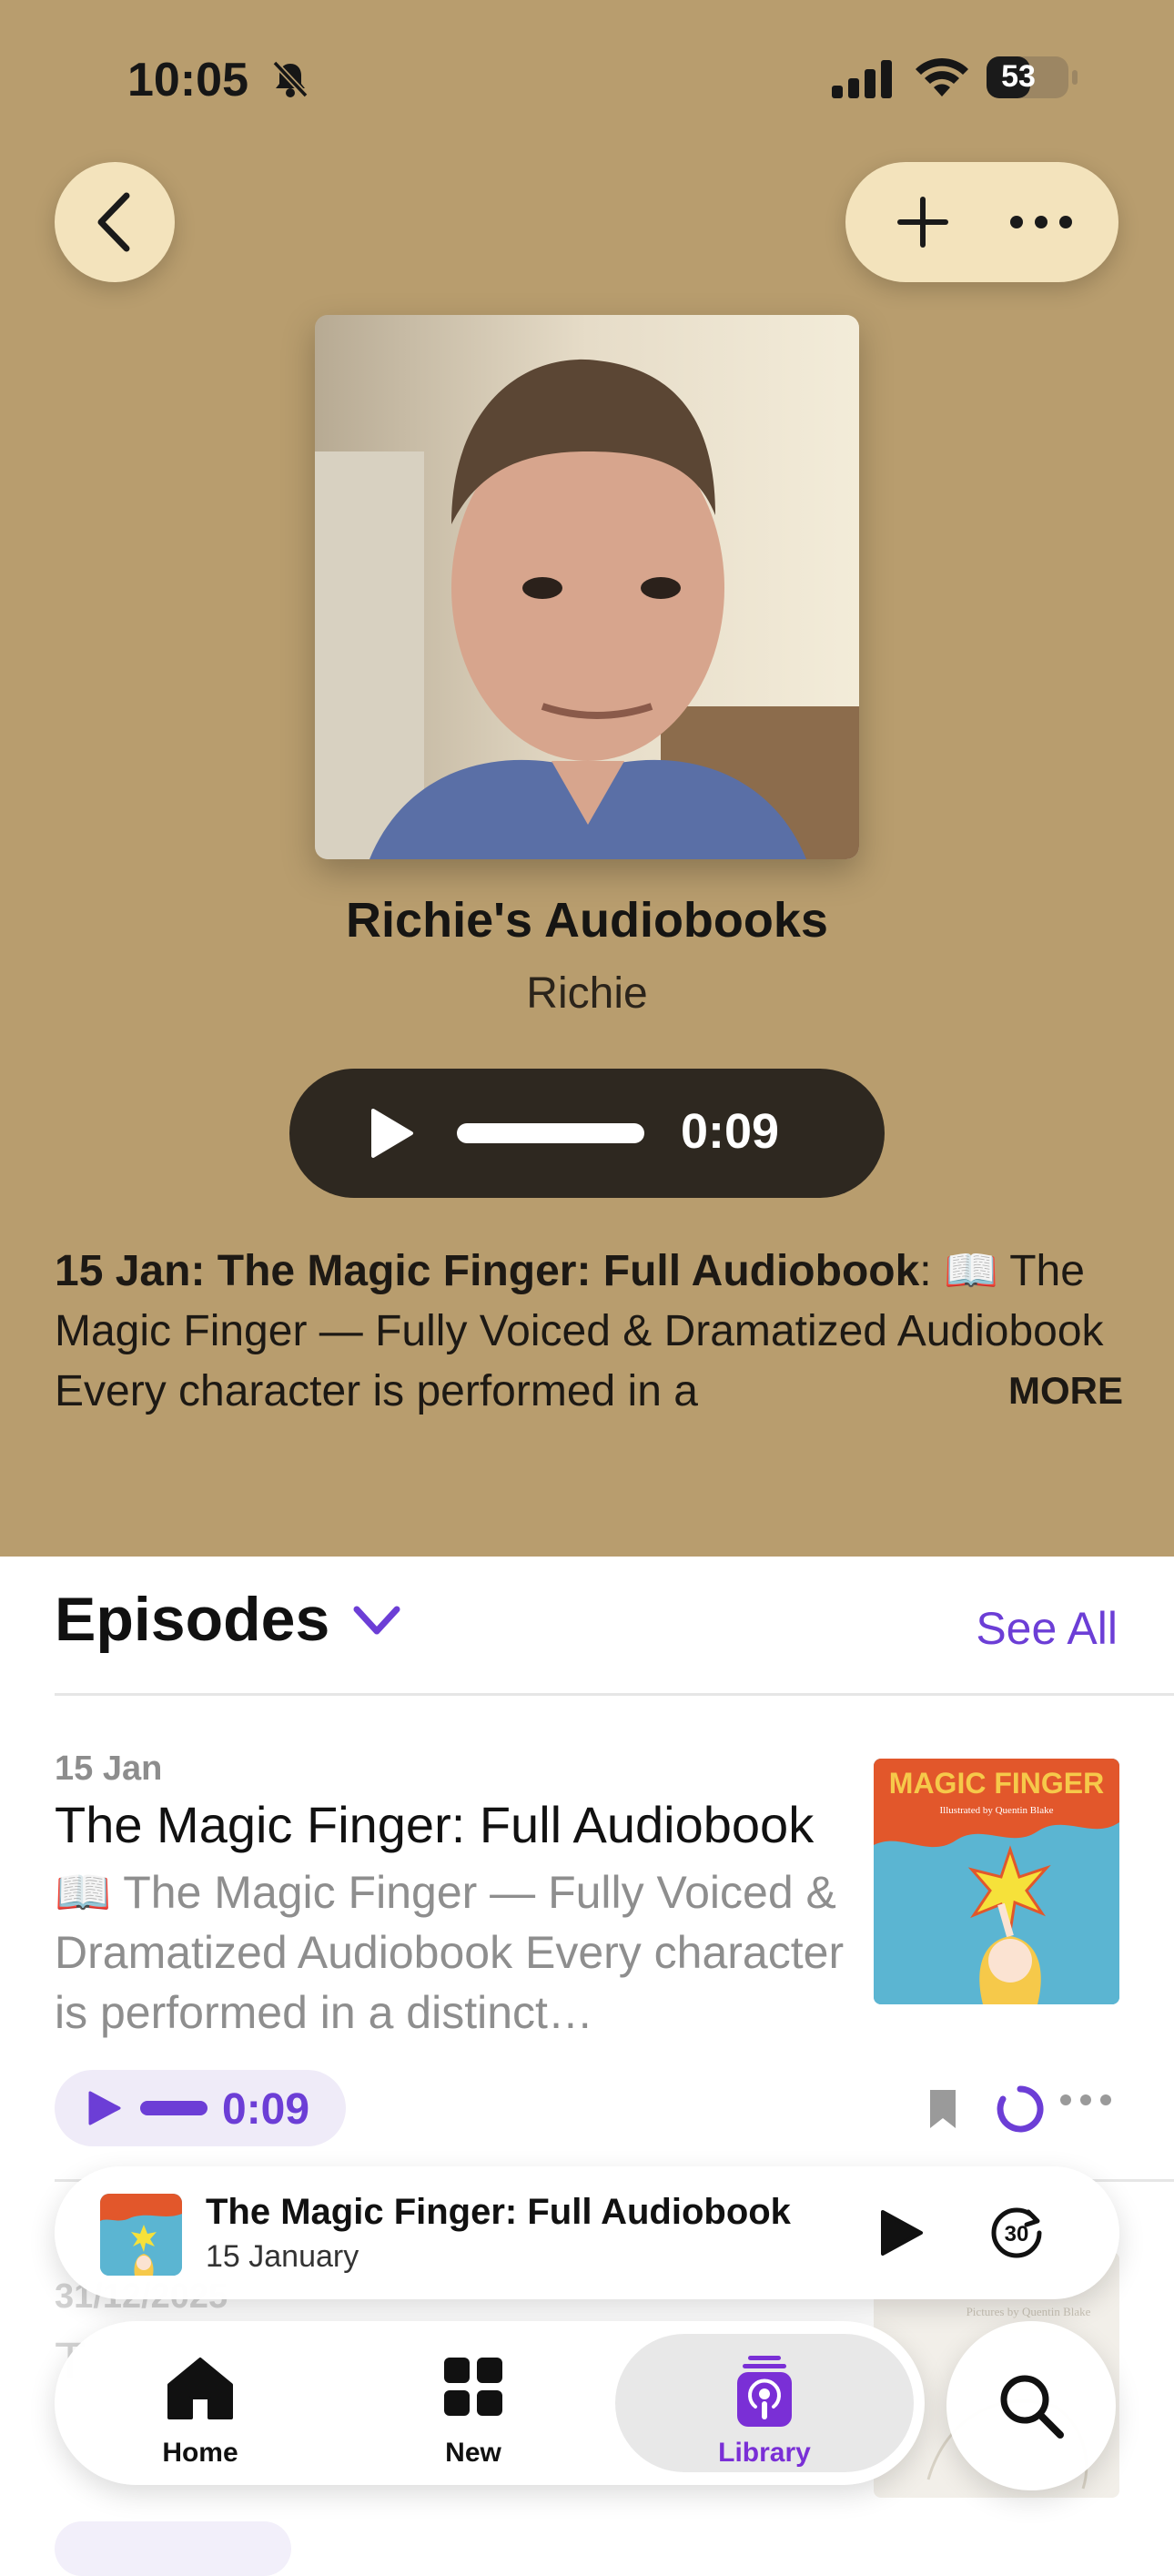  Describe the element at coordinates (997, 1810) in the screenshot. I see `book-illustrator-text: Illustrated by Quentin Blake` at that location.